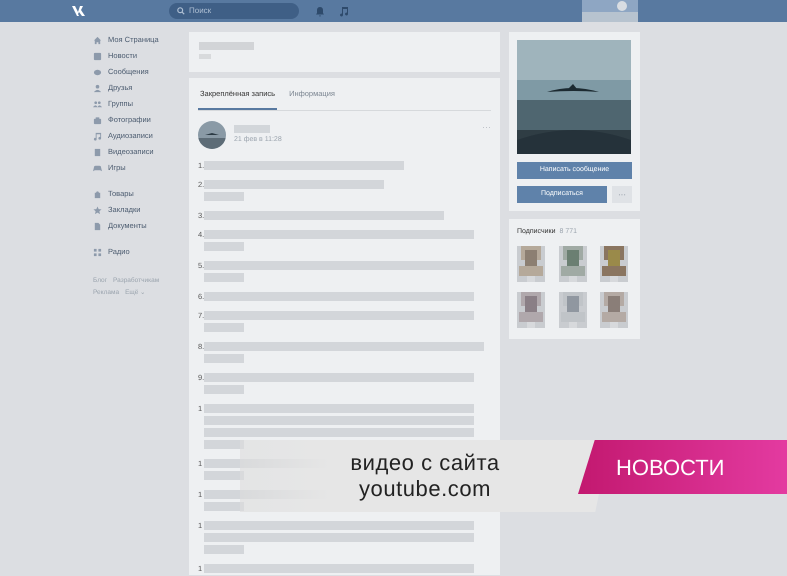  Describe the element at coordinates (97, 168) in the screenshot. I see `gamepad-icon` at that location.